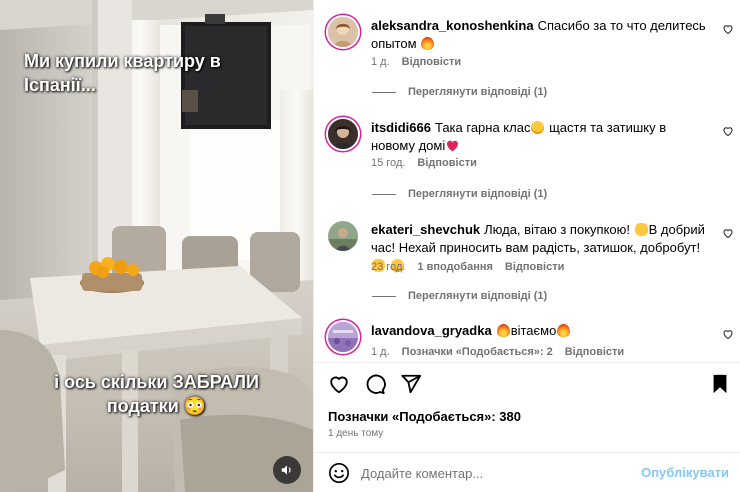 The image size is (740, 492). What do you see at coordinates (156, 382) in the screenshot?
I see `video-caption-bottom-line1: і ось скільки ЗАБРАЛИ` at bounding box center [156, 382].